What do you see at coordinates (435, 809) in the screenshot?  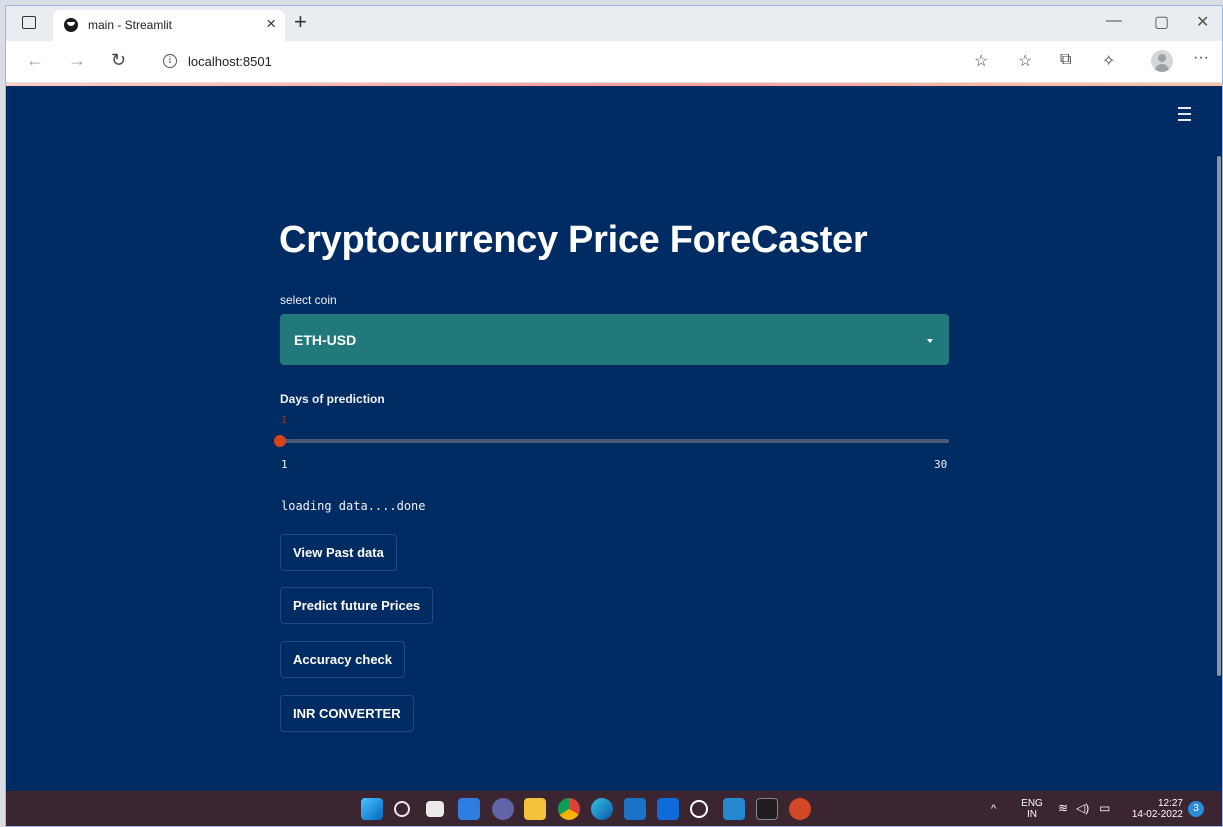 I see `task-view-icon` at bounding box center [435, 809].